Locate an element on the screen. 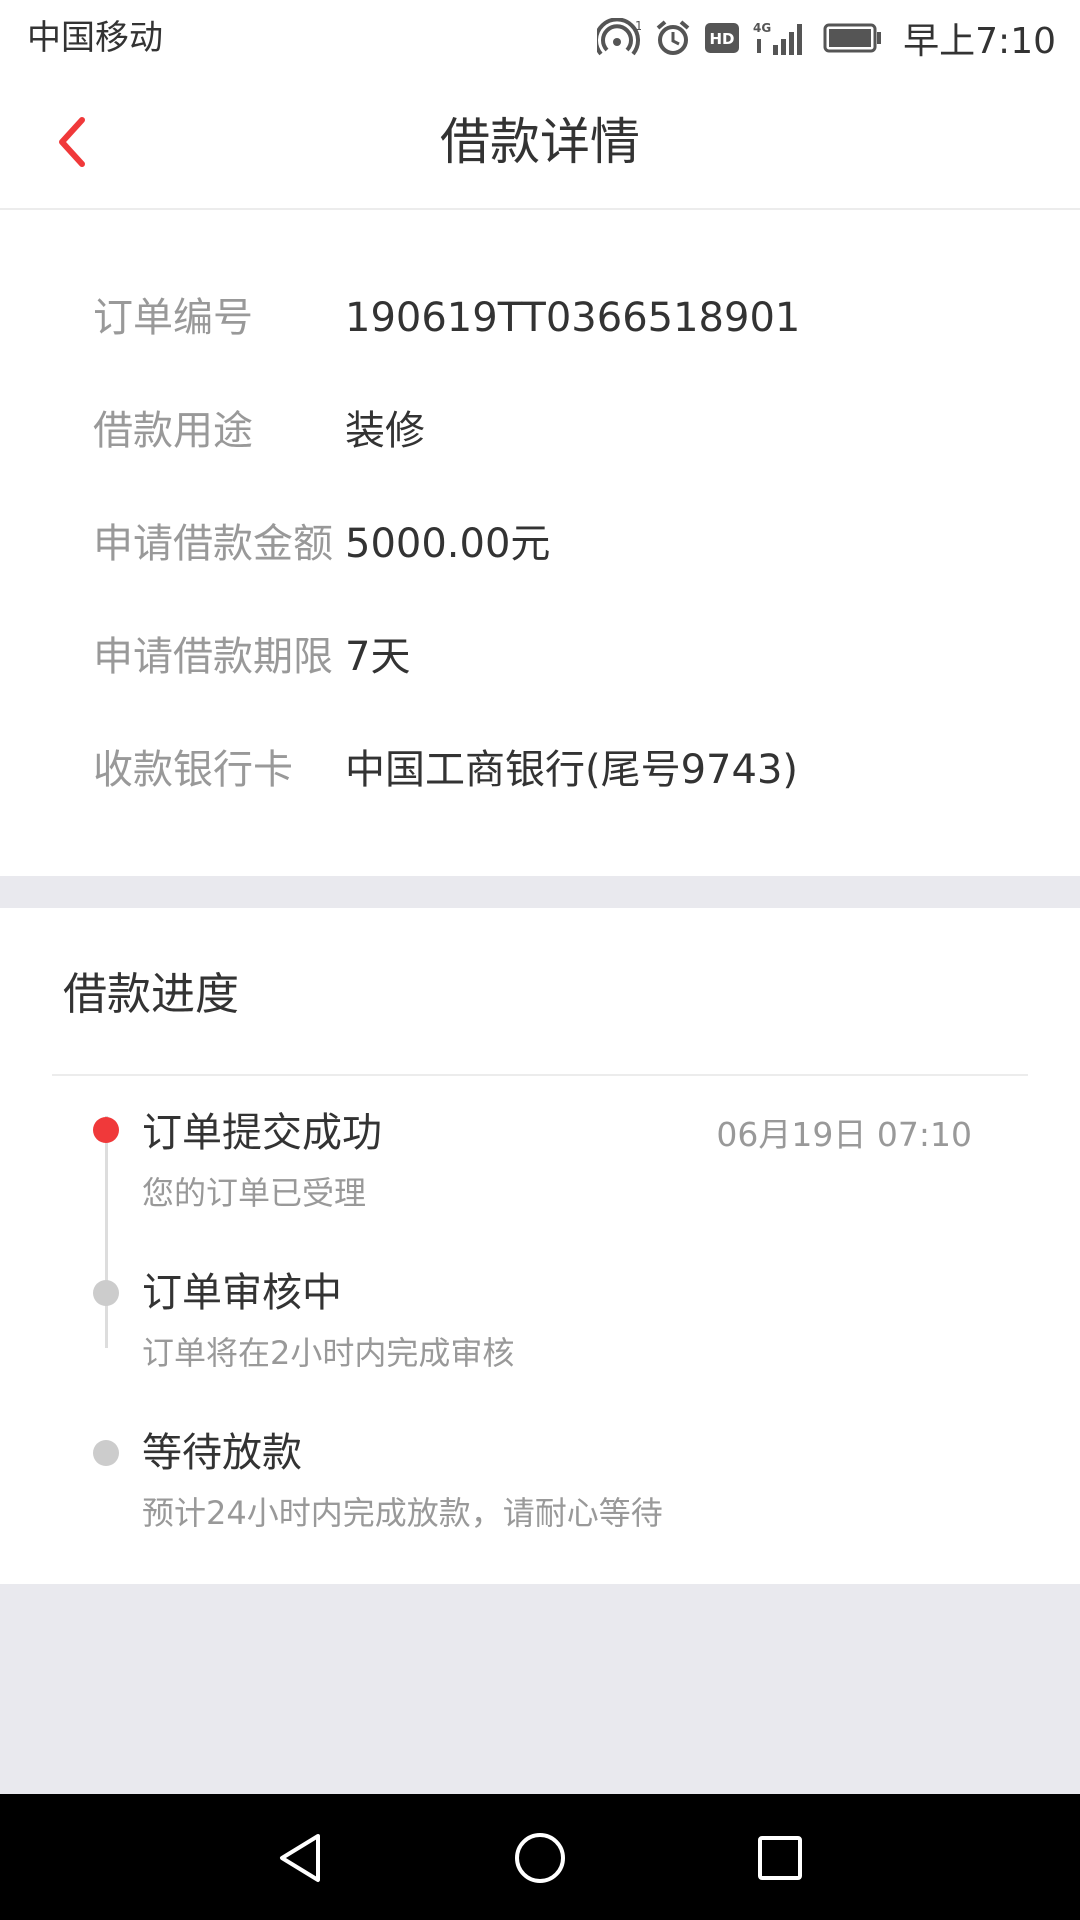 This screenshot has width=1080, height=1920. detail-label: 申请借款金额 is located at coordinates (213, 544).